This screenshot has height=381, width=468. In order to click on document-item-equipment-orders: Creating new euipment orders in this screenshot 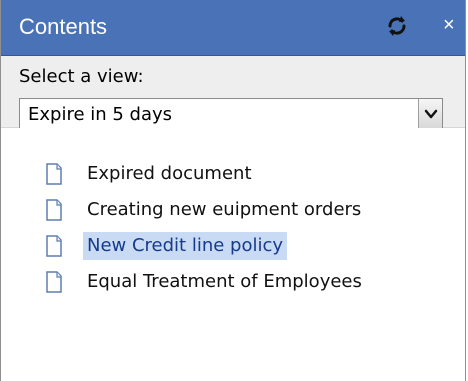, I will do `click(248, 210)`.